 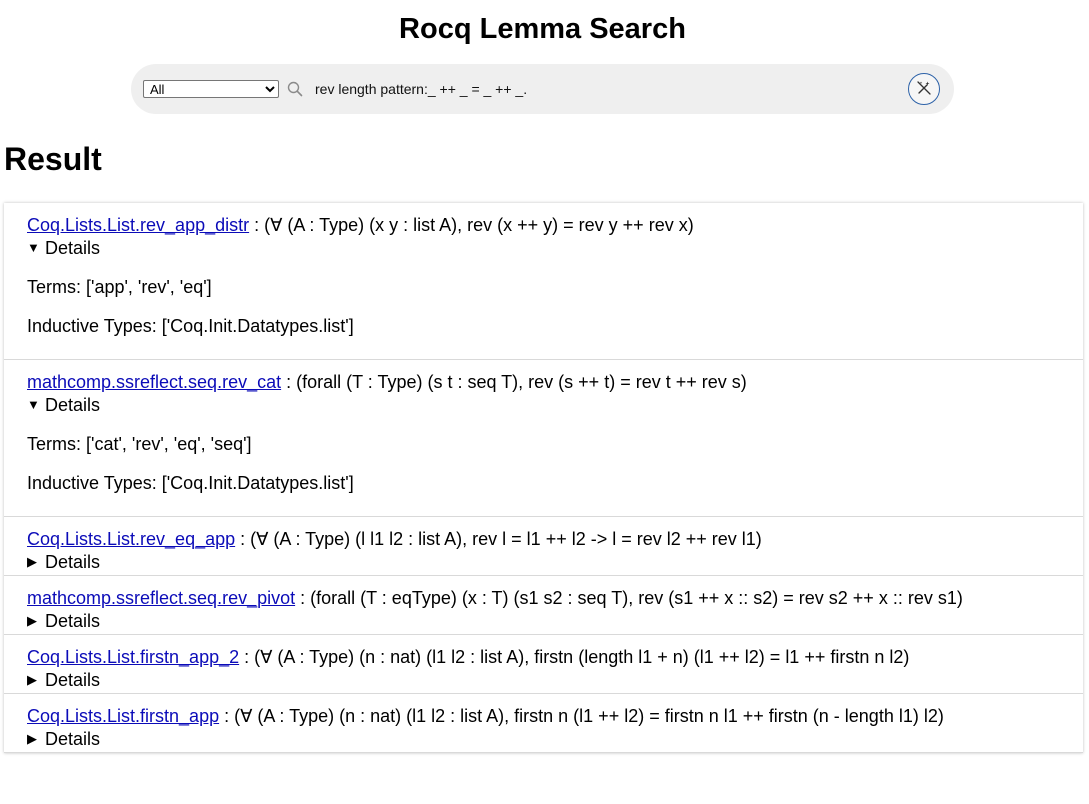 I want to click on magic-wand-off-icon, so click(x=924, y=89).